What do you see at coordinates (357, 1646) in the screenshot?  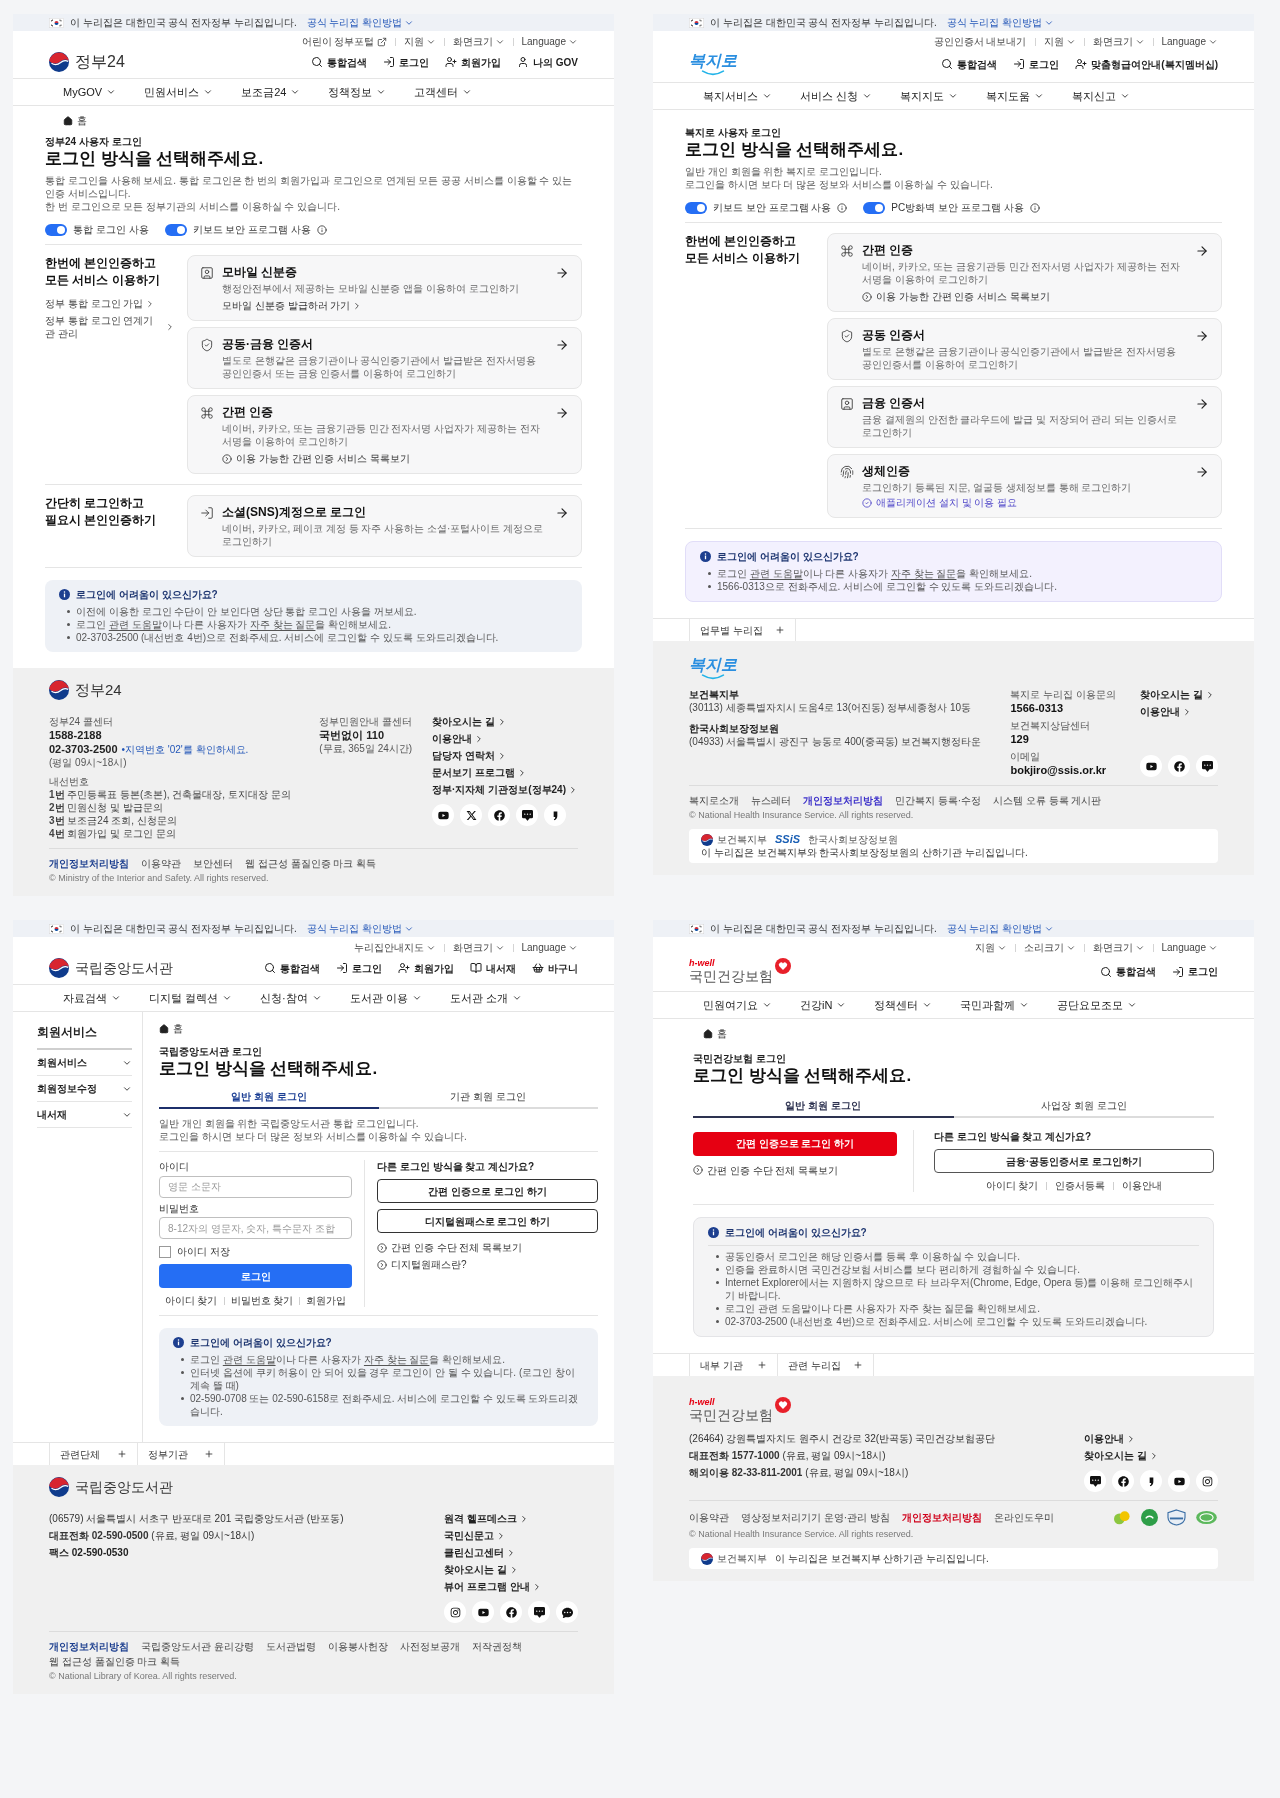 I see `policy-link: 이용봉사헌장` at bounding box center [357, 1646].